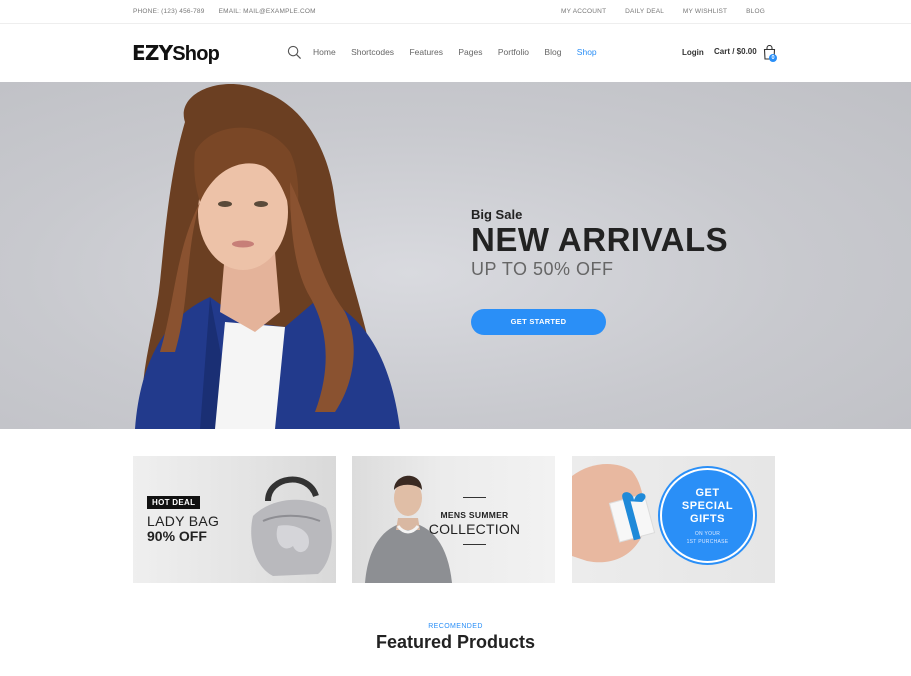  What do you see at coordinates (474, 529) in the screenshot?
I see `collection-label: COLLECTION` at bounding box center [474, 529].